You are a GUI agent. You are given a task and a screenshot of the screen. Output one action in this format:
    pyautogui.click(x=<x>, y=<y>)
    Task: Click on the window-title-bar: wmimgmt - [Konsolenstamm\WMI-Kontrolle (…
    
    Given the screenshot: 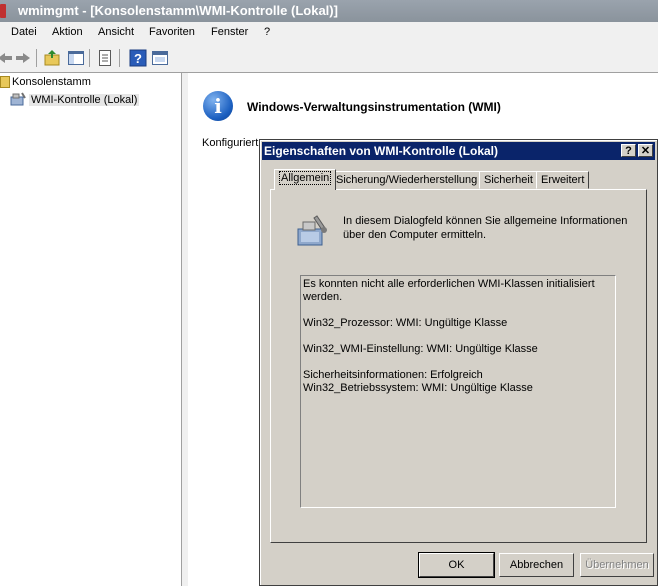 What is the action you would take?
    pyautogui.click(x=329, y=11)
    